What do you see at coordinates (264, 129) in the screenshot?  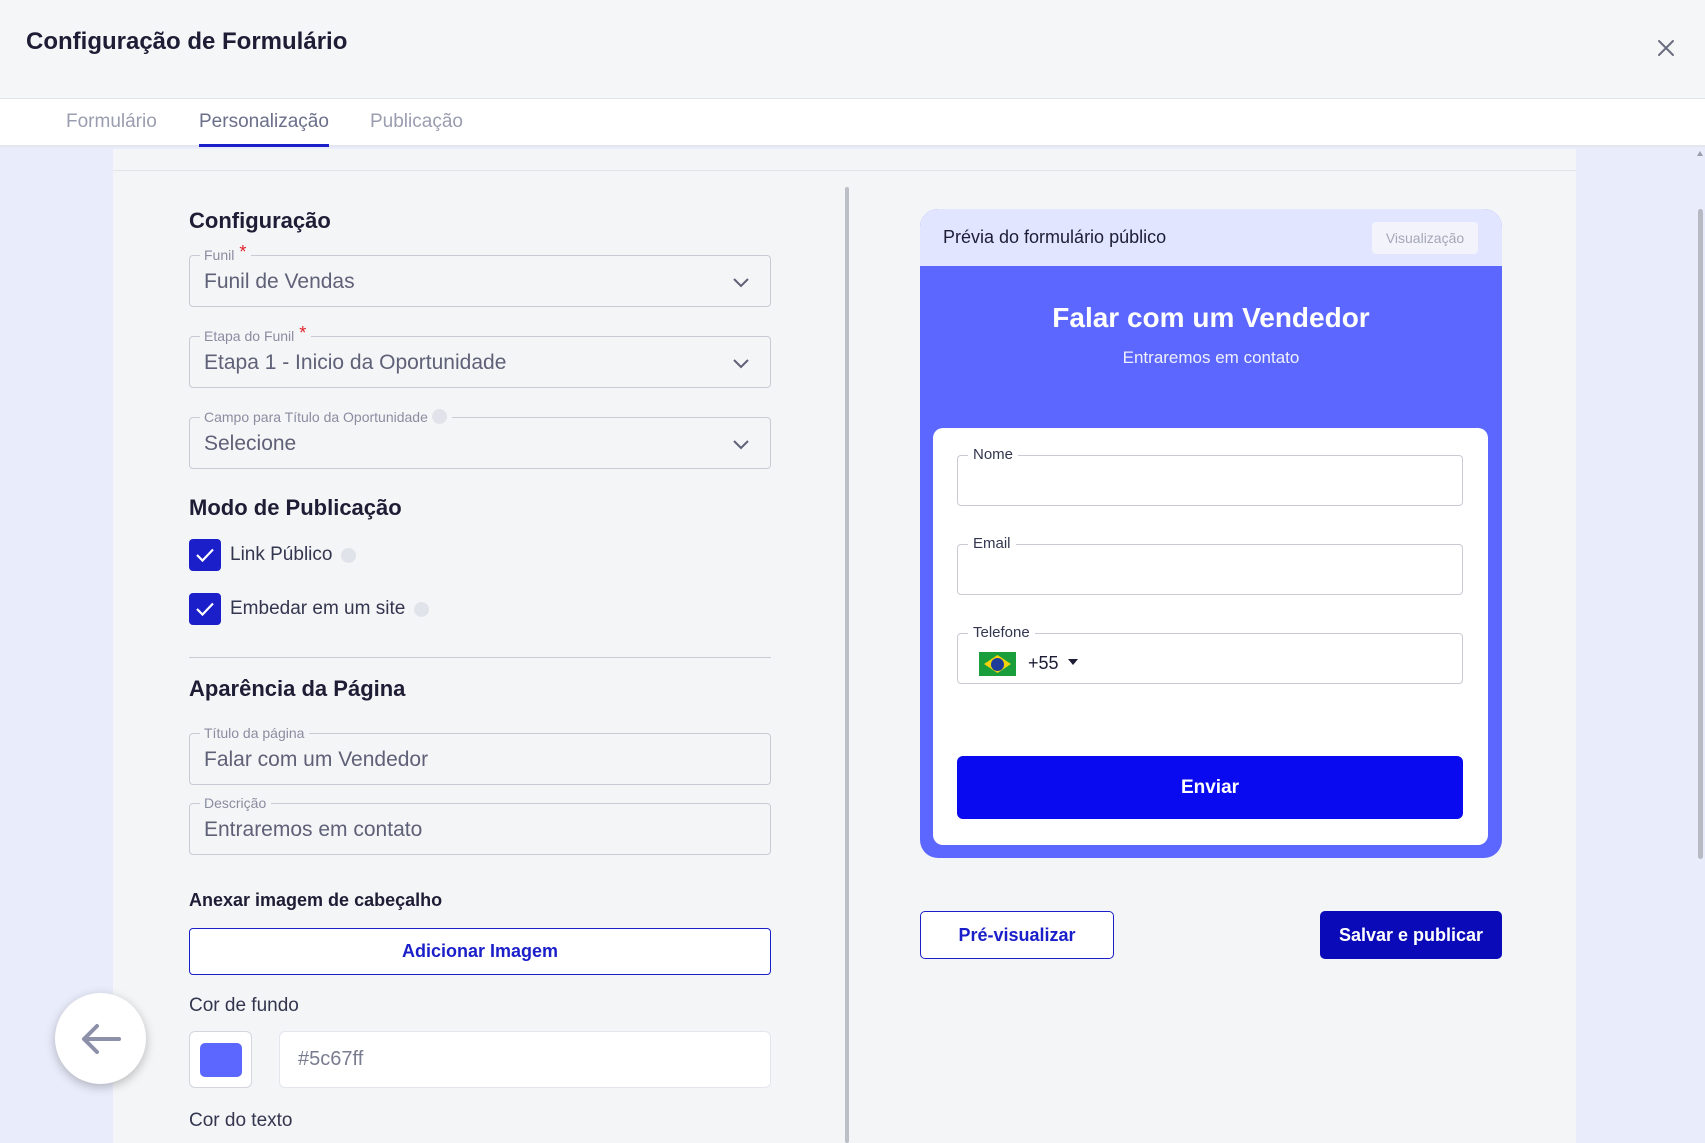 I see `tab-personalizacao: Personalização` at bounding box center [264, 129].